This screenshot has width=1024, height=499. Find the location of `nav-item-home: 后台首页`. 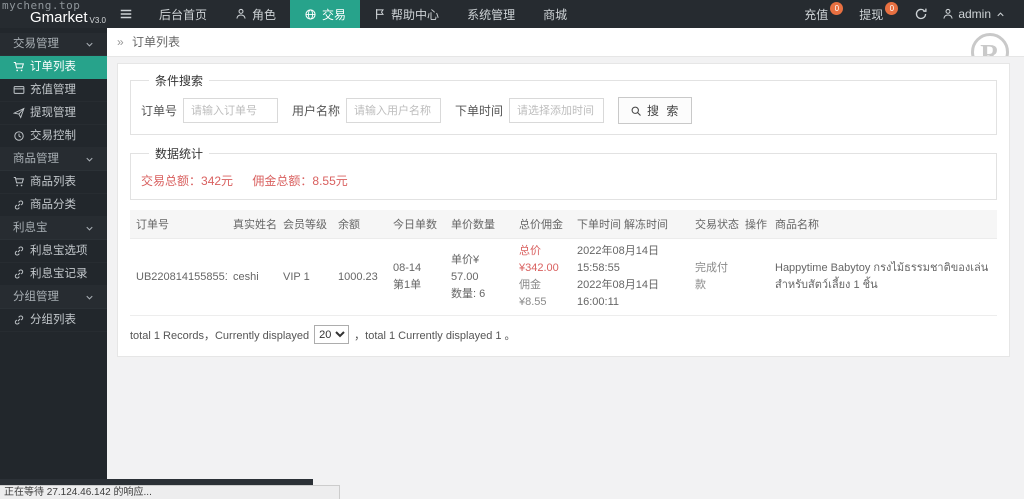

nav-item-home: 后台首页 is located at coordinates (183, 14).